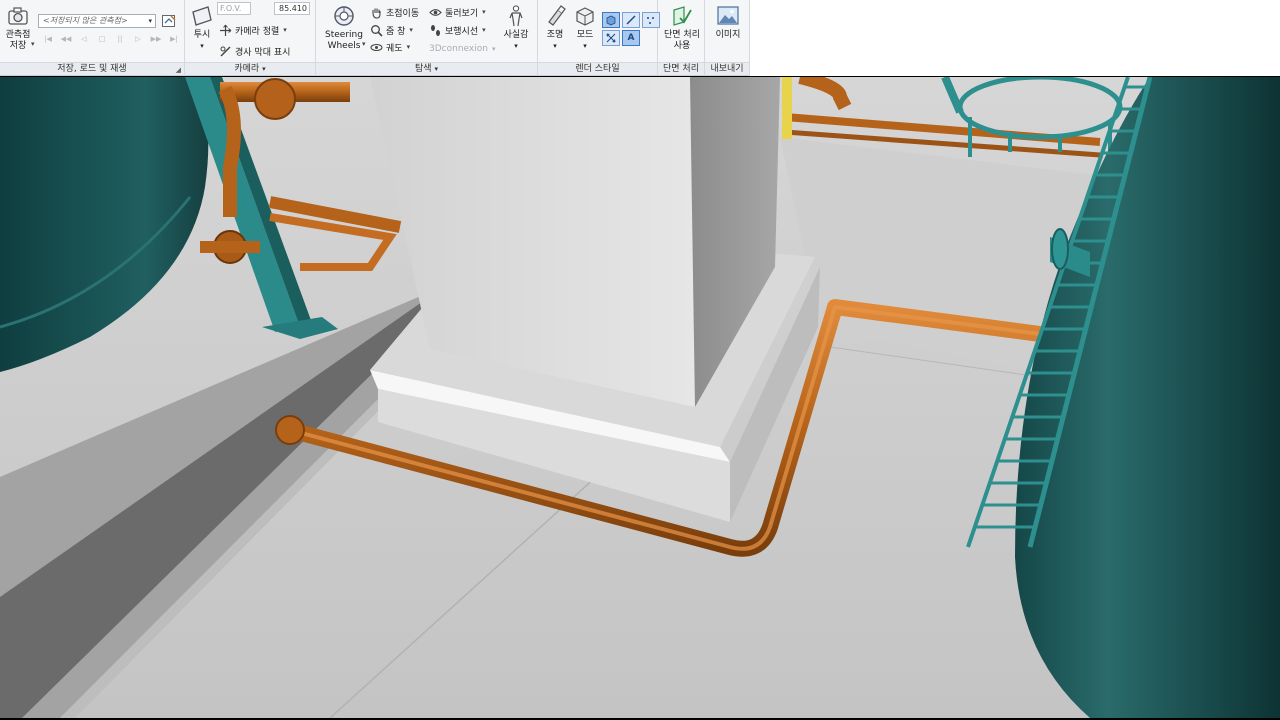 The image size is (1280, 720). What do you see at coordinates (682, 35) in the screenshot?
I see `enable-sectioning-label-1: 단면 처리` at bounding box center [682, 35].